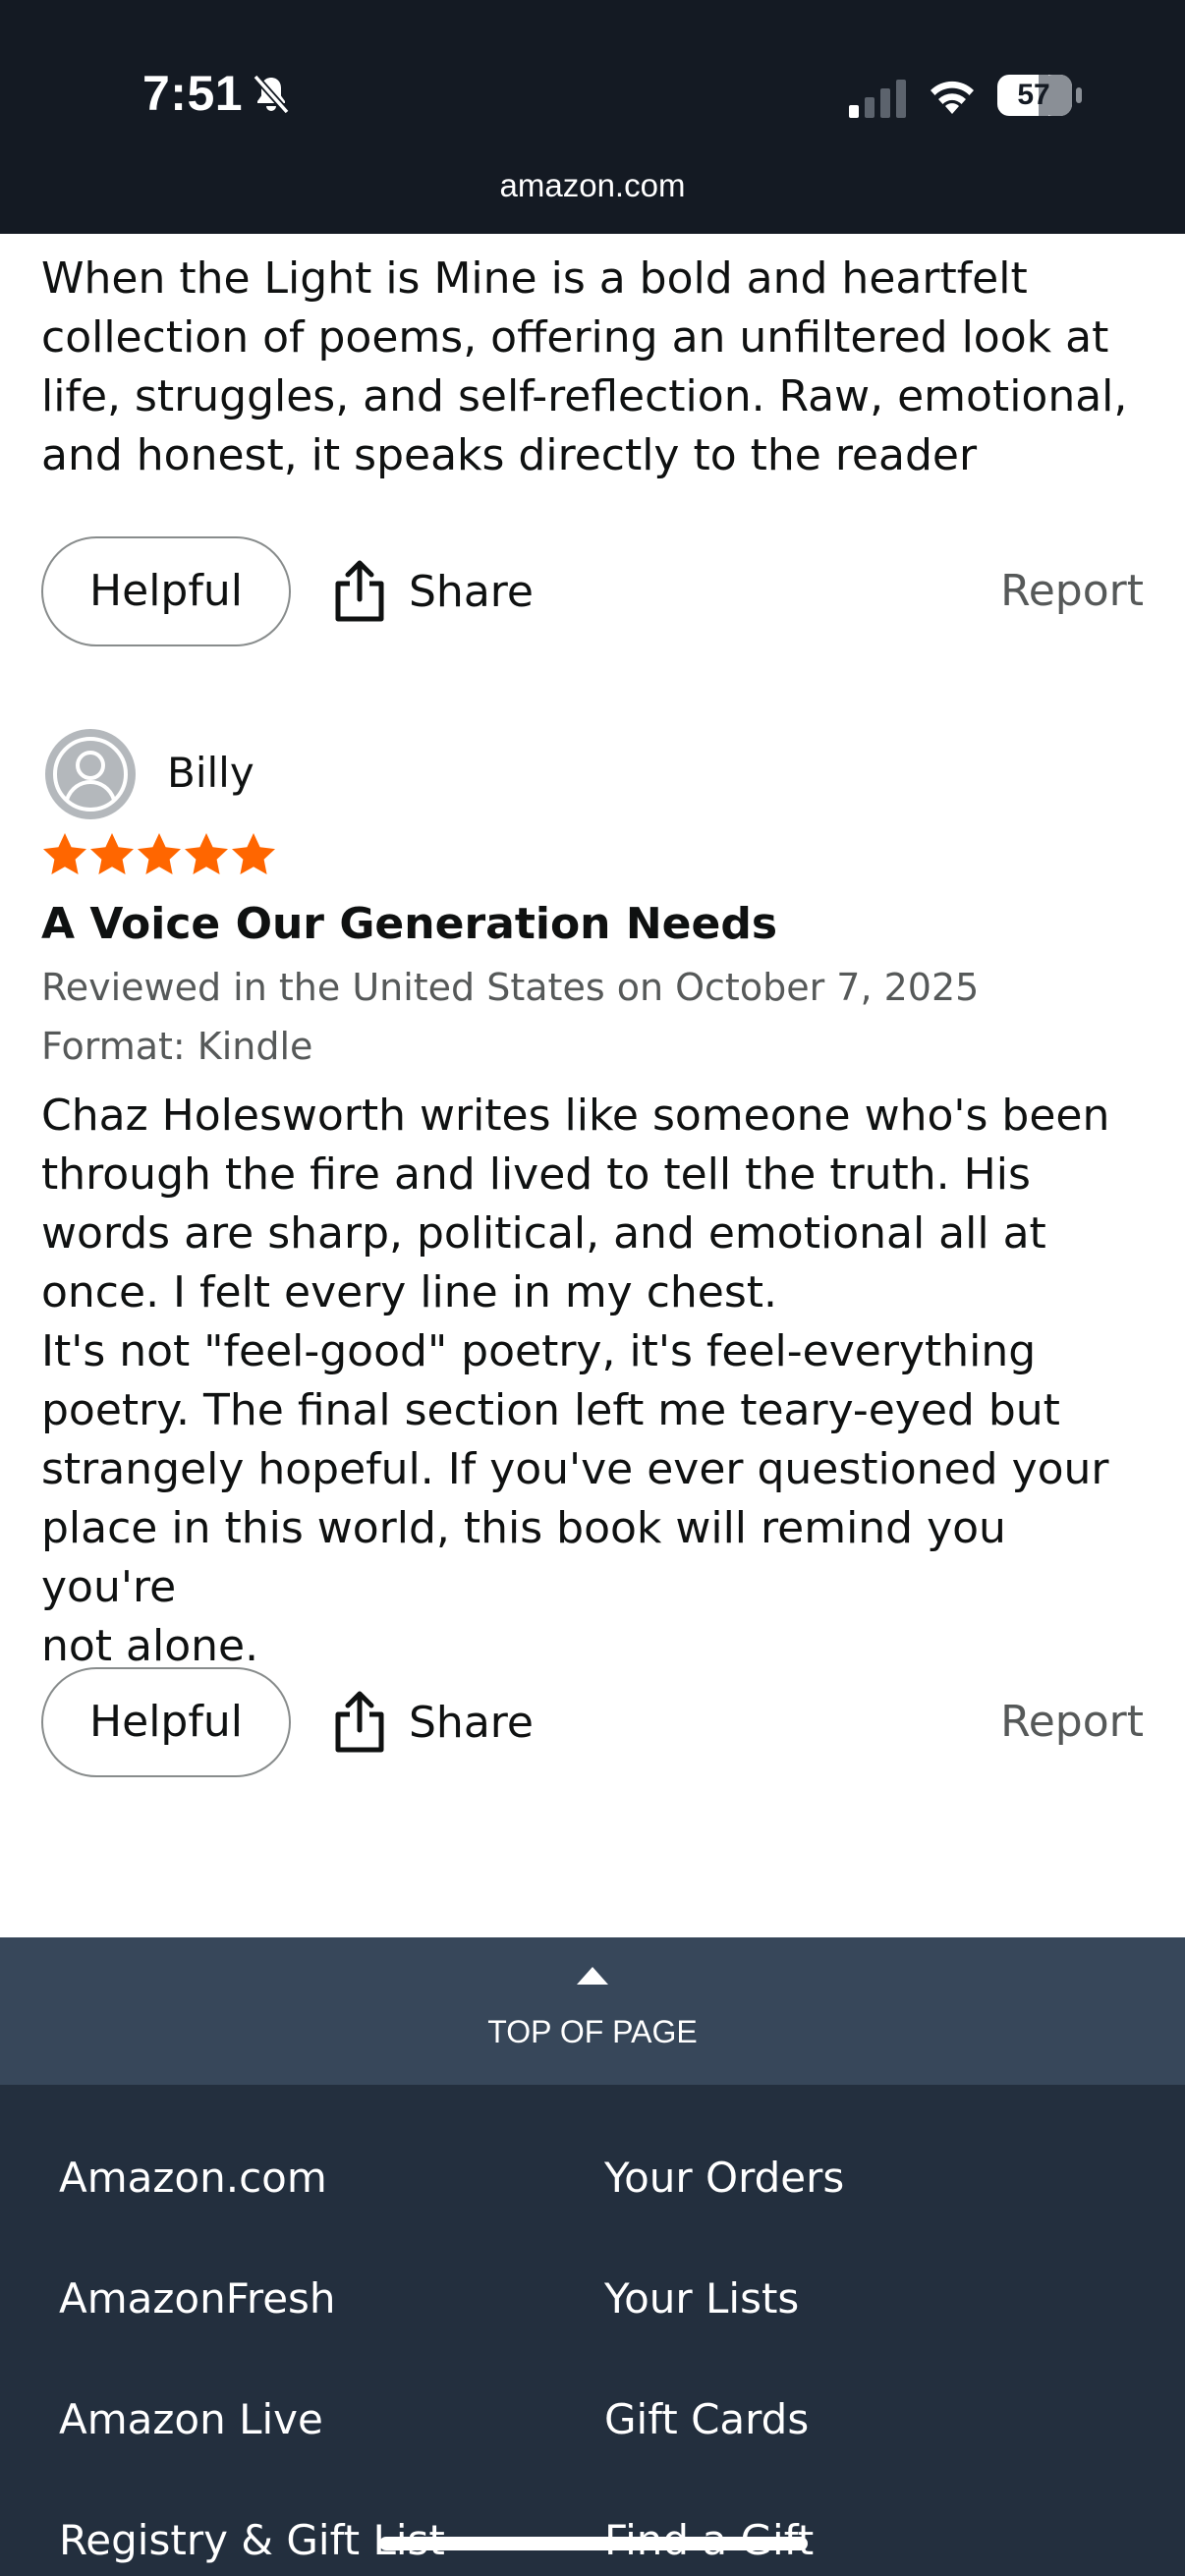 The width and height of the screenshot is (1185, 2576). What do you see at coordinates (724, 2178) in the screenshot?
I see `footer-link-your-orders: Your Orders` at bounding box center [724, 2178].